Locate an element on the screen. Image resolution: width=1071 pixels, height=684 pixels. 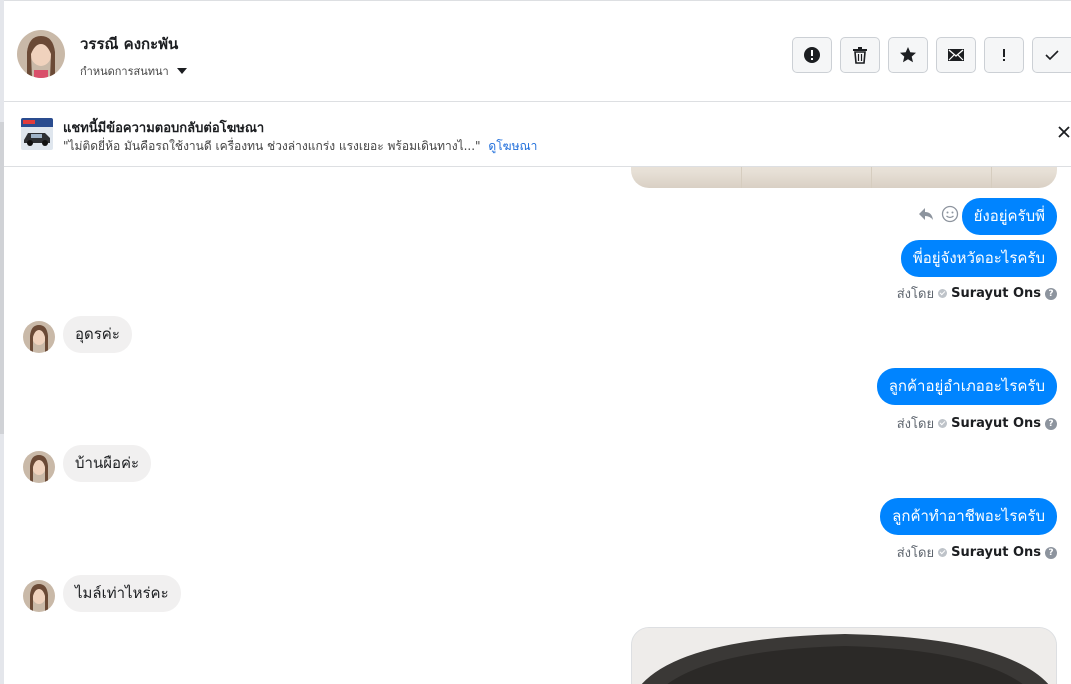
check-icon is located at coordinates (1052, 55).